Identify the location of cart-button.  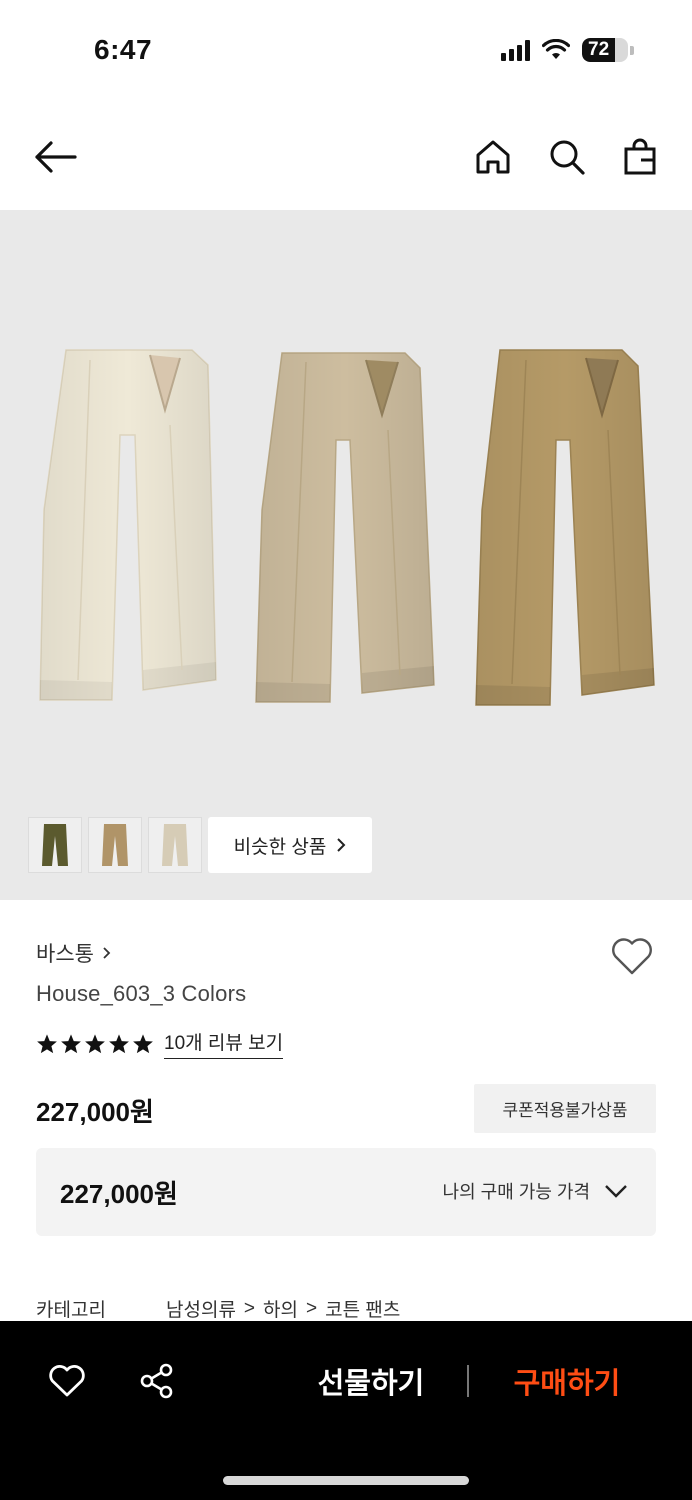
(640, 157).